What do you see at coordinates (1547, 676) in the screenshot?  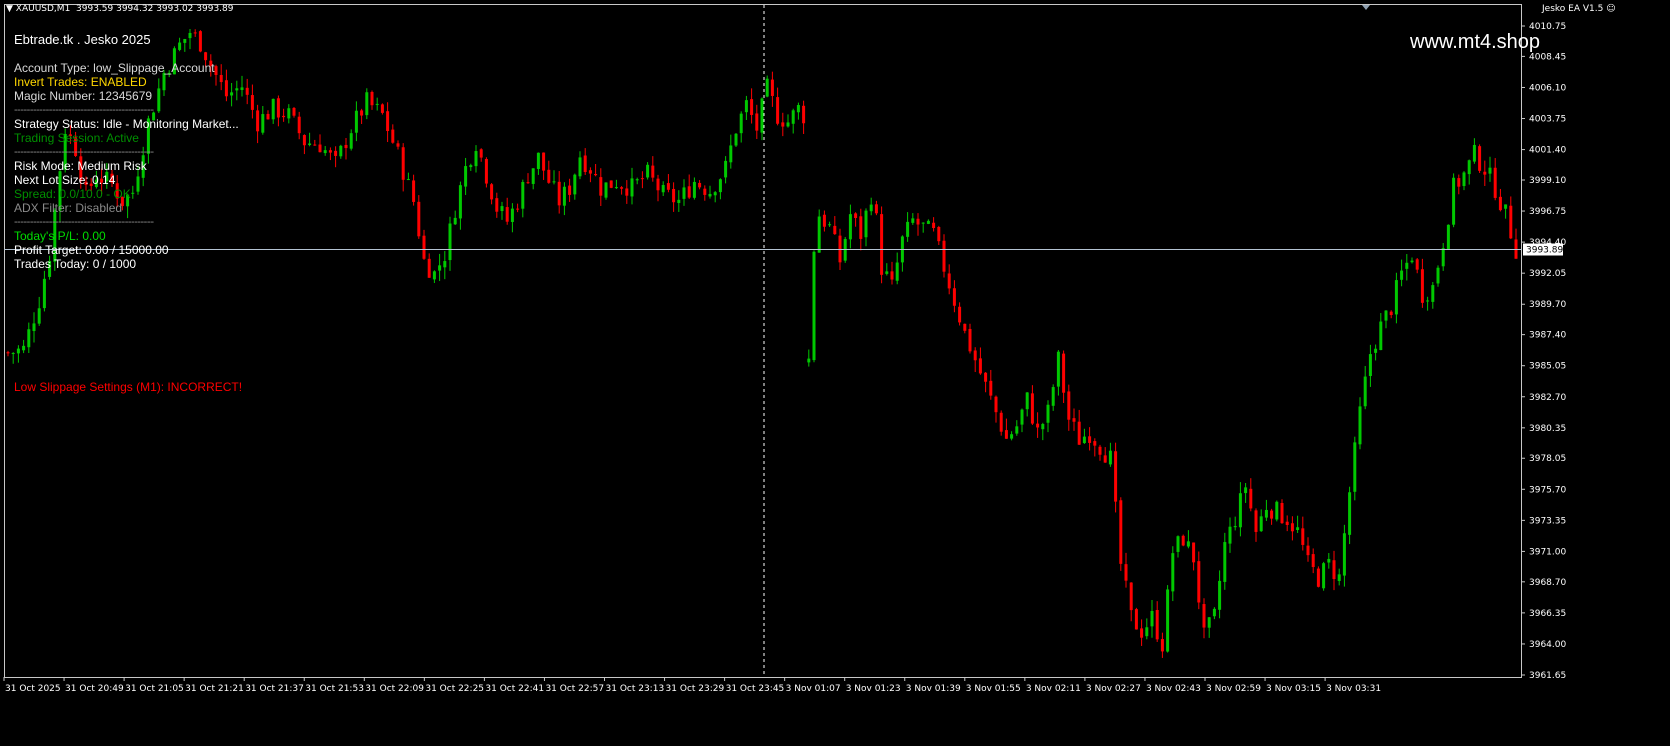 I see `y-tick-label: 3961.65` at bounding box center [1547, 676].